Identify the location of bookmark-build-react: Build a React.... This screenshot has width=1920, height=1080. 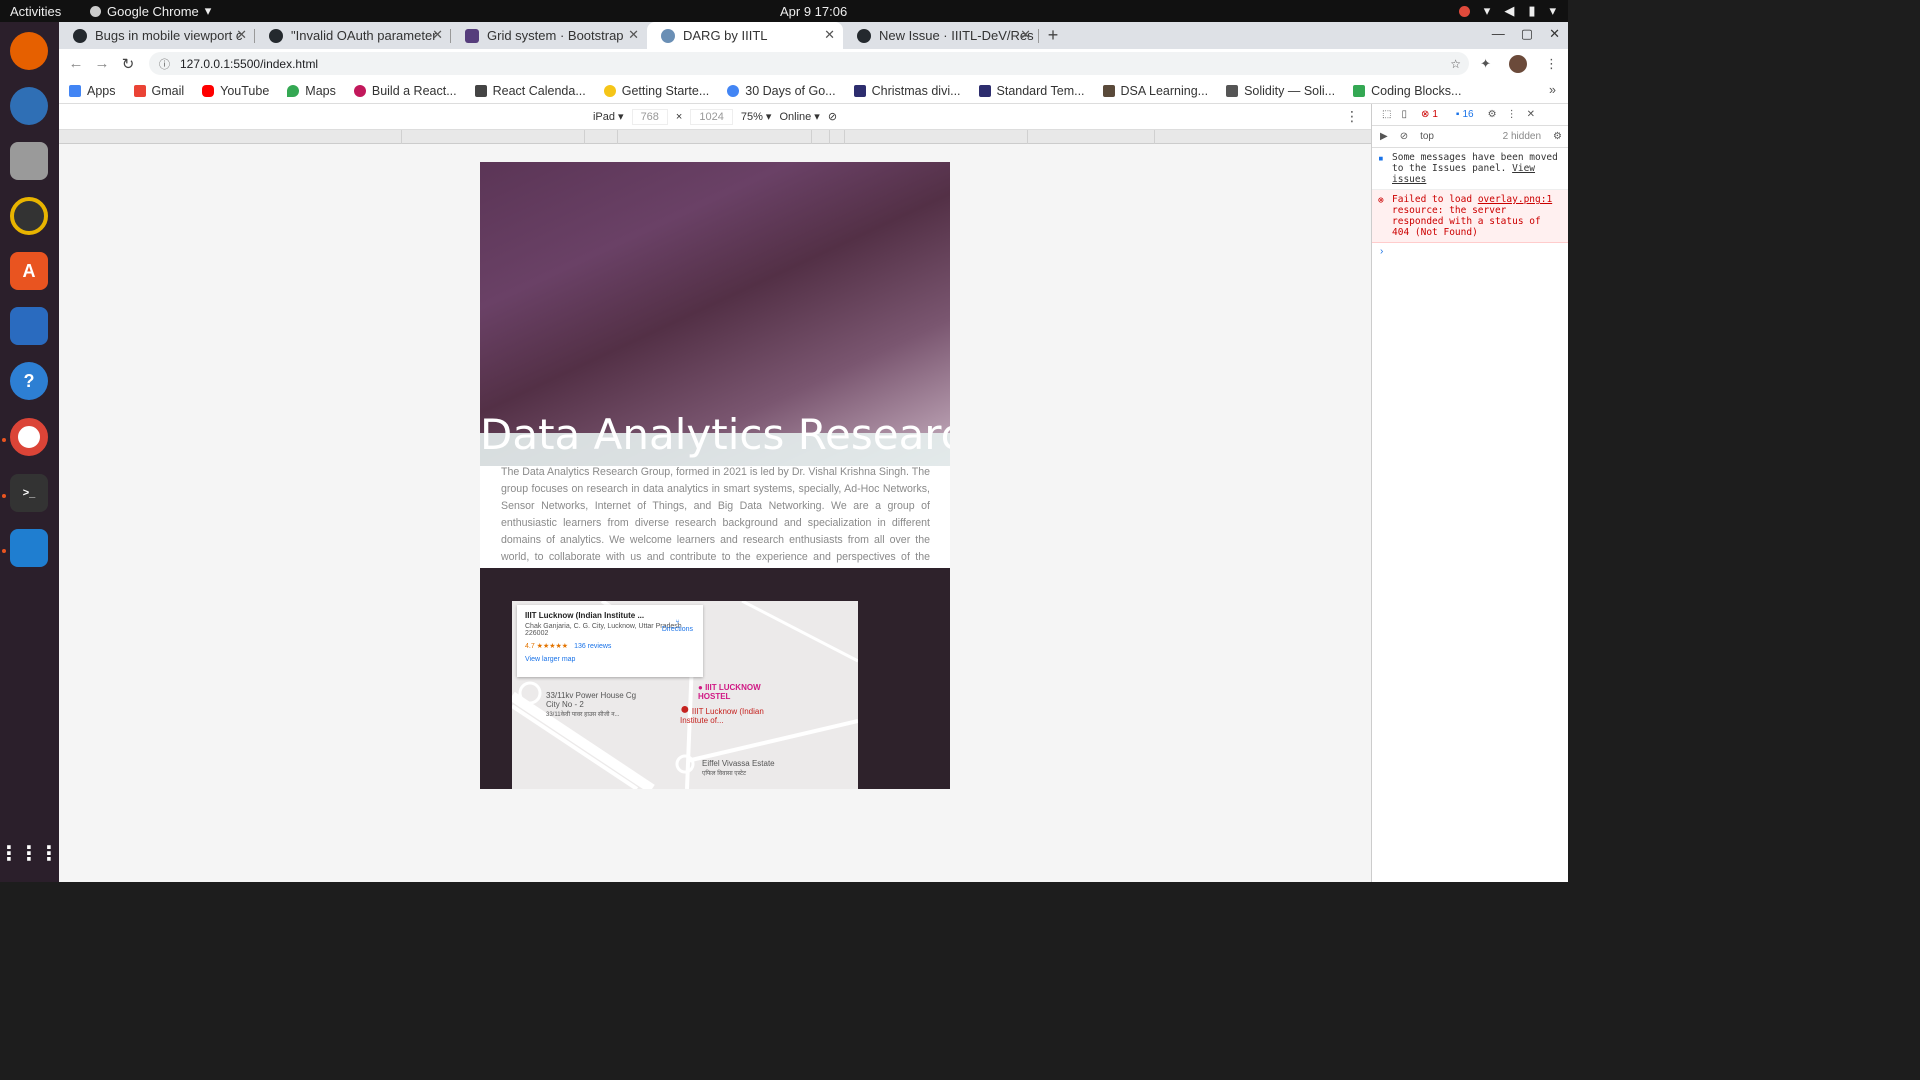
(405, 91).